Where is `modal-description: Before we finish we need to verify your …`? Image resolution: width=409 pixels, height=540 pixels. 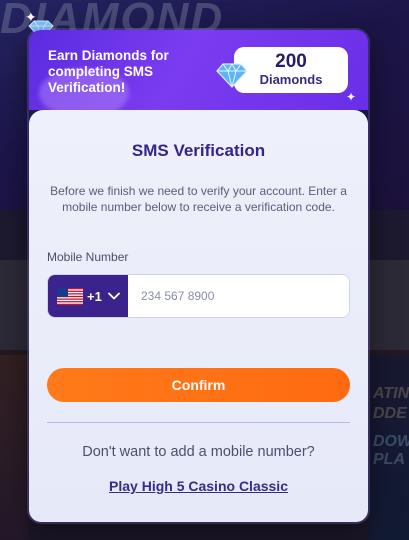 modal-description: Before we finish we need to verify your … is located at coordinates (198, 199).